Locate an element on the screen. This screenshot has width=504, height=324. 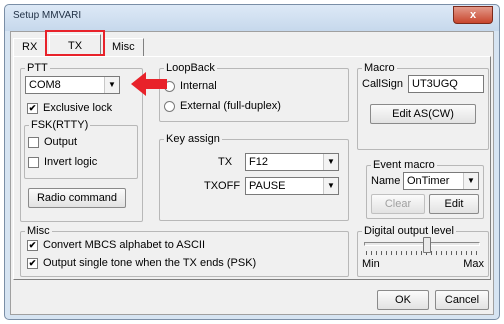
digital-output-slider-track is located at coordinates (422, 244).